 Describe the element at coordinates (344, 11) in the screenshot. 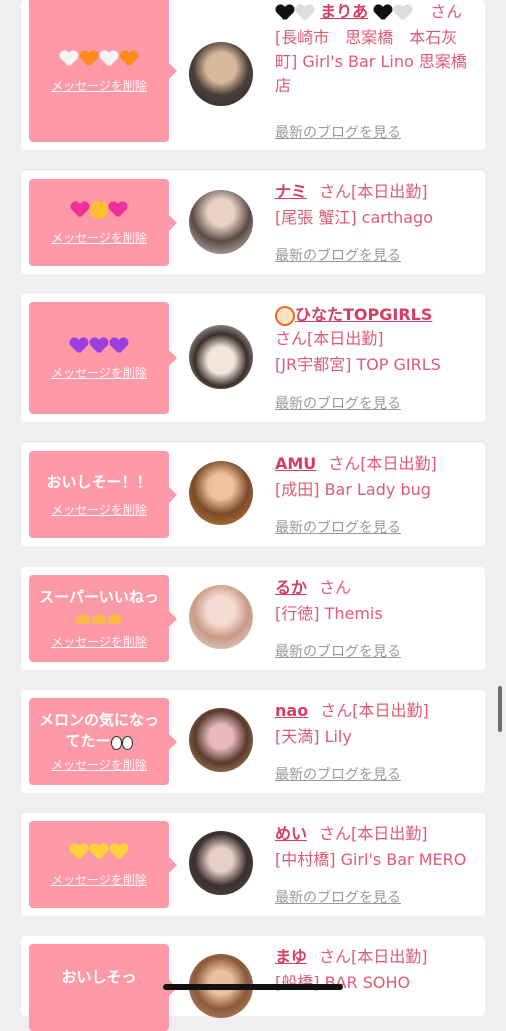

I see `cast-name-link: まりあ` at that location.